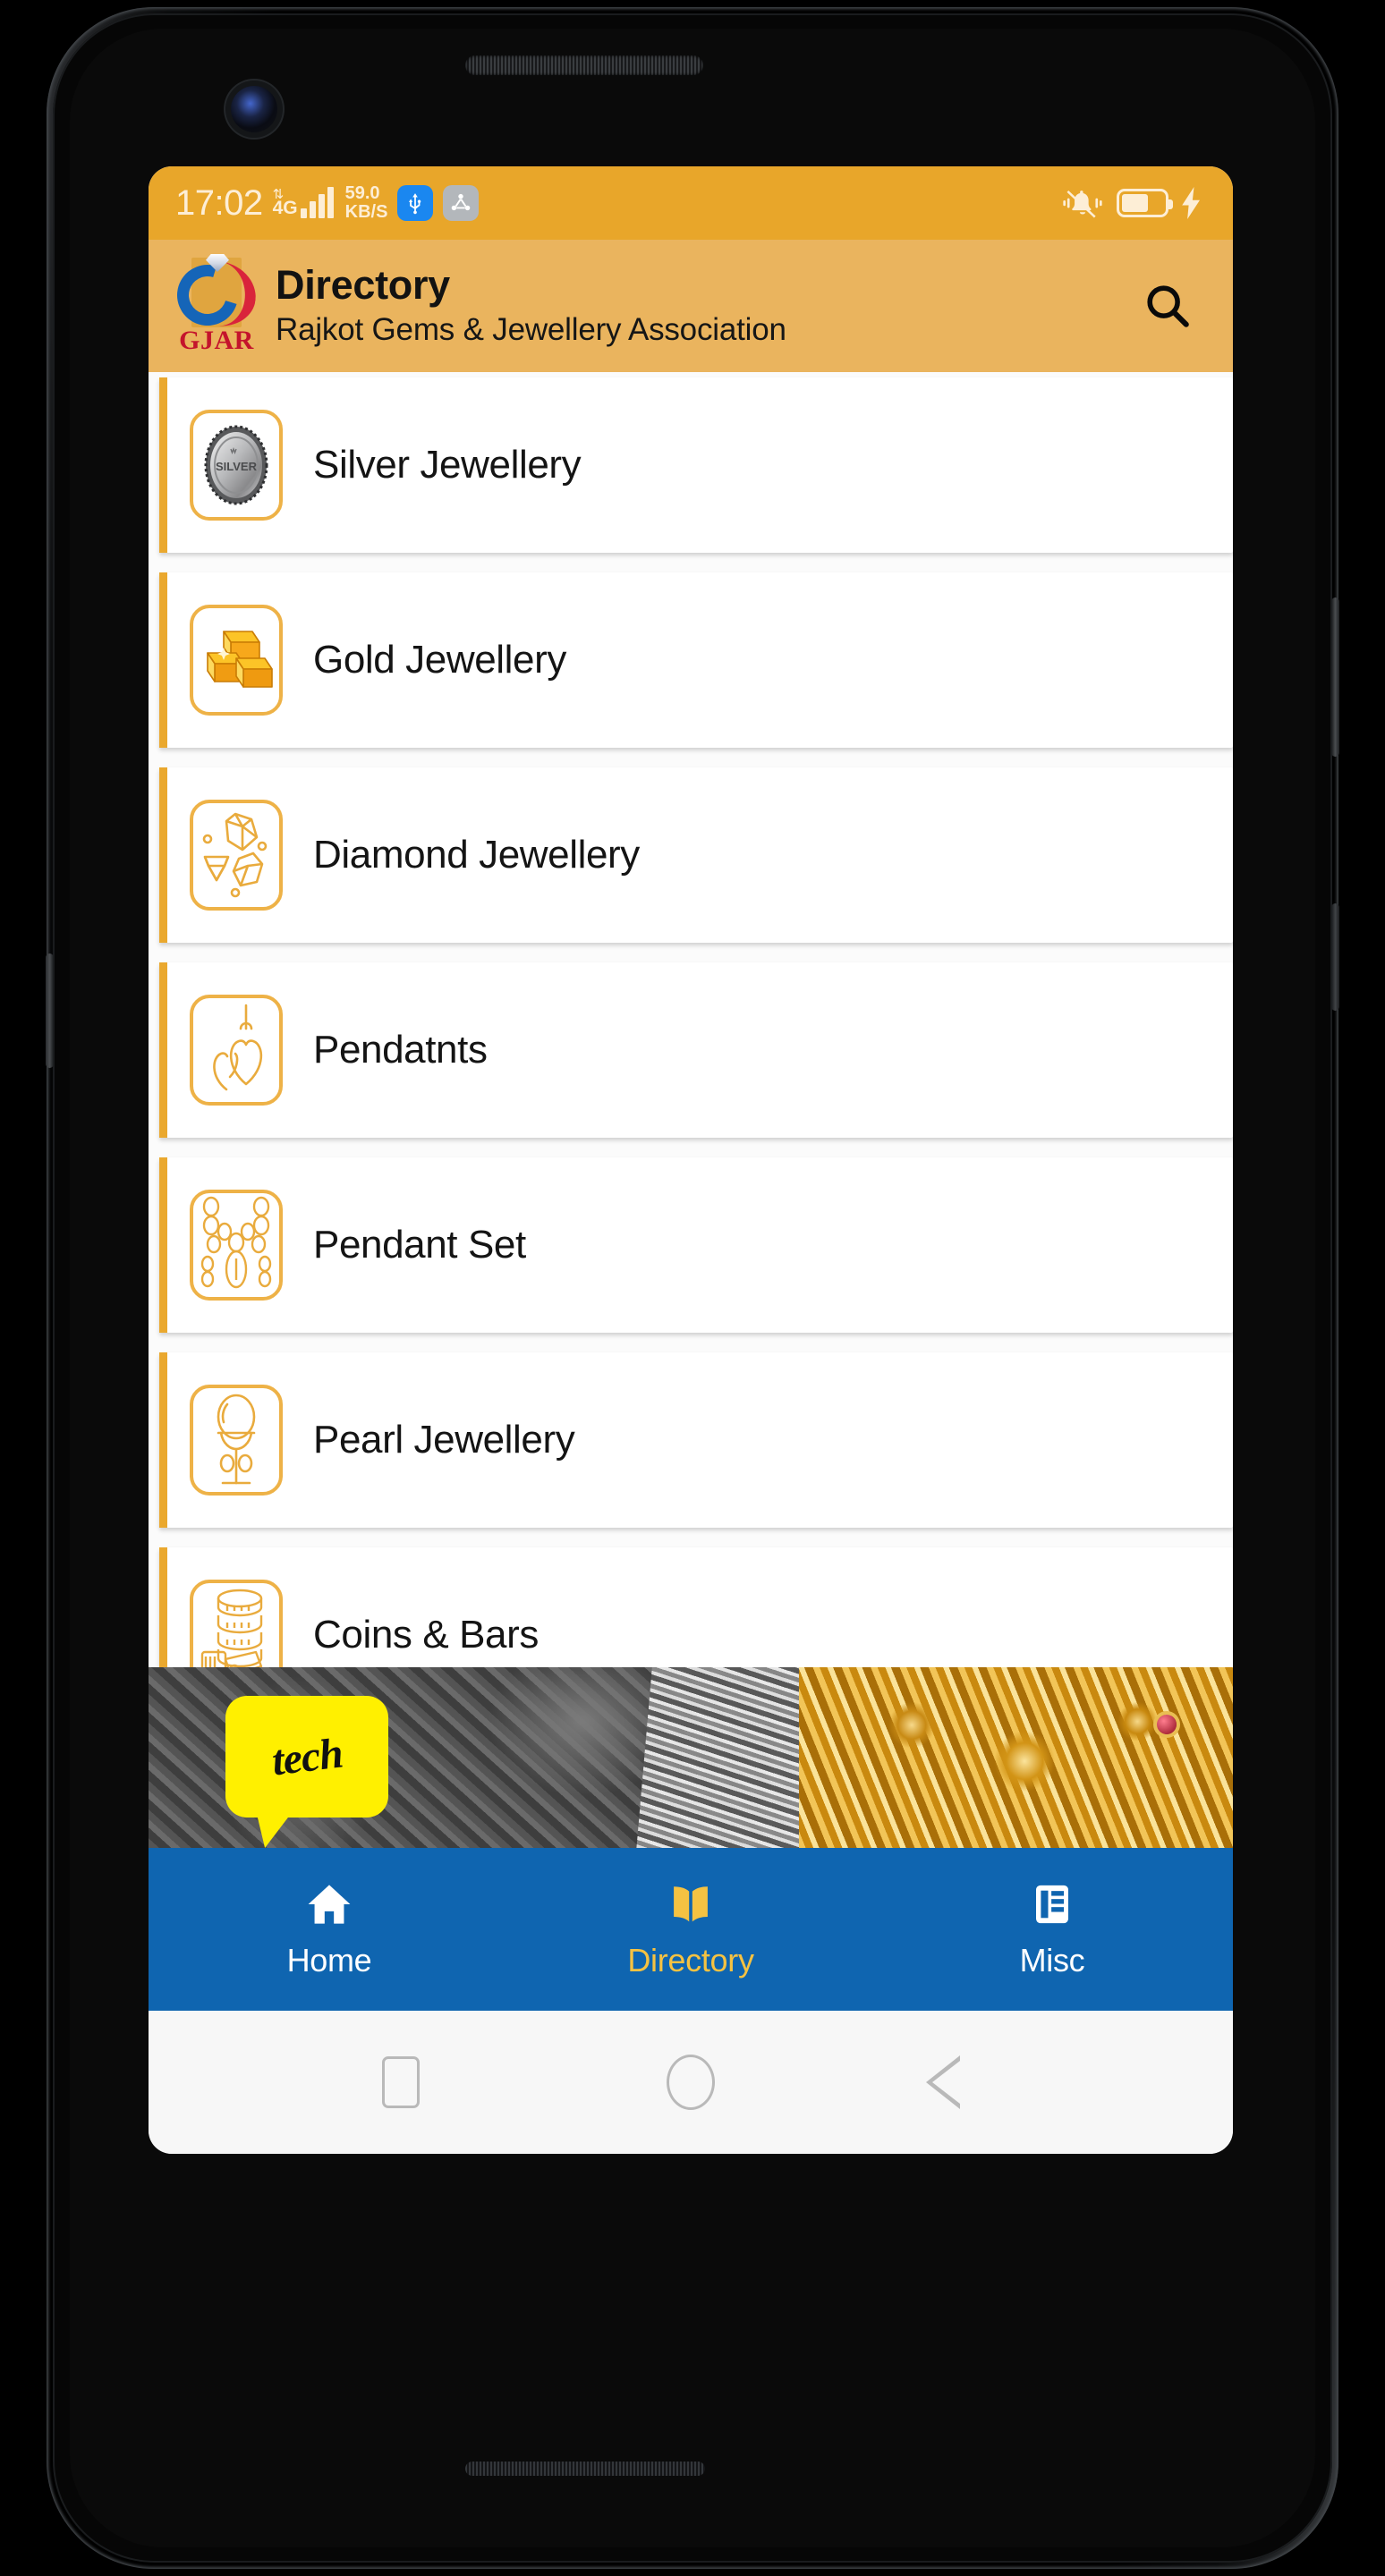 The height and width of the screenshot is (2576, 1385). What do you see at coordinates (696, 1440) in the screenshot?
I see `list-item: Pearl Jewellery` at bounding box center [696, 1440].